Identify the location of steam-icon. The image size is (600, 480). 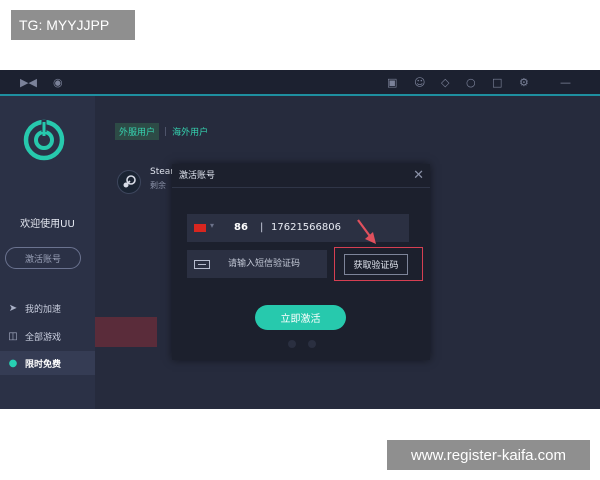
(129, 182).